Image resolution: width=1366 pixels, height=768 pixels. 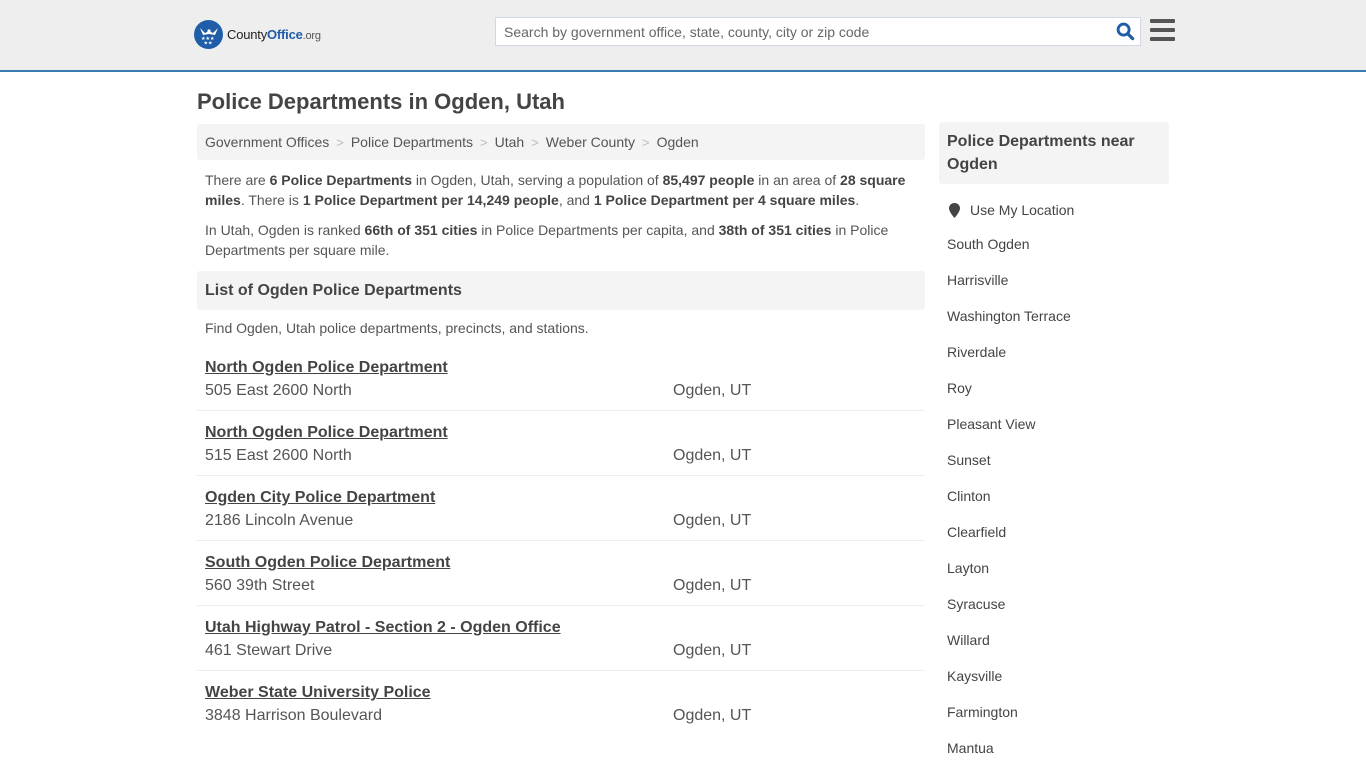 What do you see at coordinates (318, 693) in the screenshot?
I see `department-link: Weber State University Police` at bounding box center [318, 693].